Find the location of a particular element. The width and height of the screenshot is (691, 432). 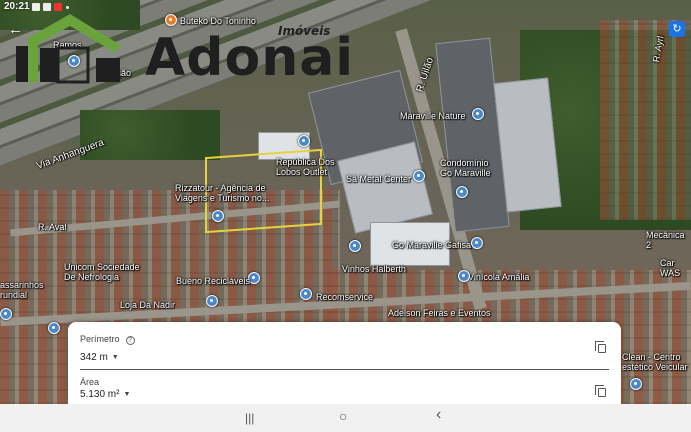

facebook-icon is located at coordinates (47, 7).